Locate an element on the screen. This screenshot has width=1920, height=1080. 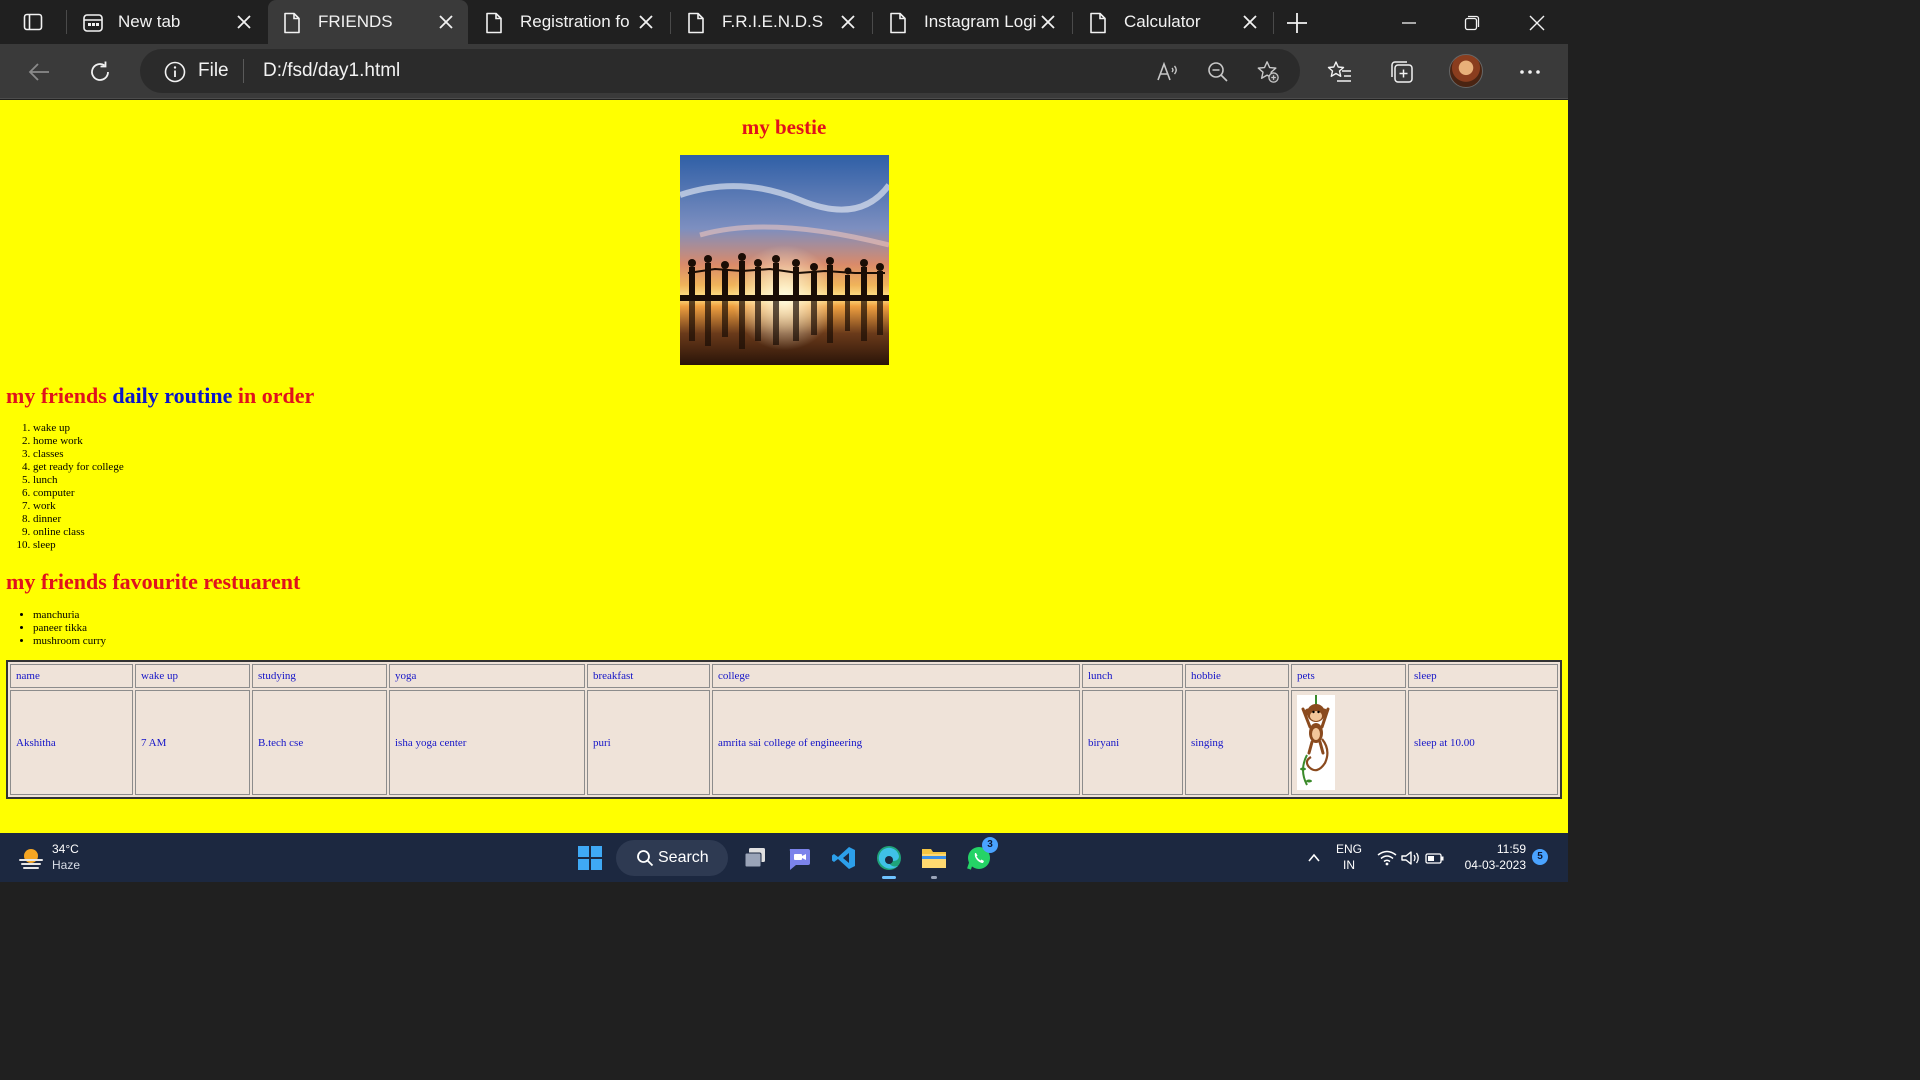
tab-actions-icon is located at coordinates (33, 22).